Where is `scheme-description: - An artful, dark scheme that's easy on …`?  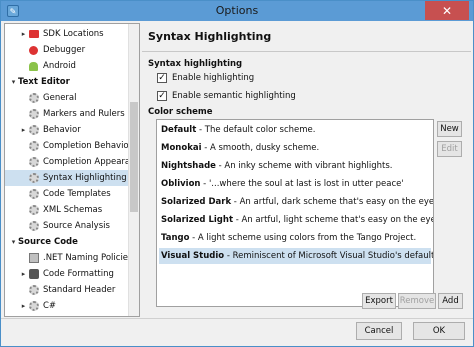
scheme-description: - An artful, dark scheme that's easy on … is located at coordinates (332, 202).